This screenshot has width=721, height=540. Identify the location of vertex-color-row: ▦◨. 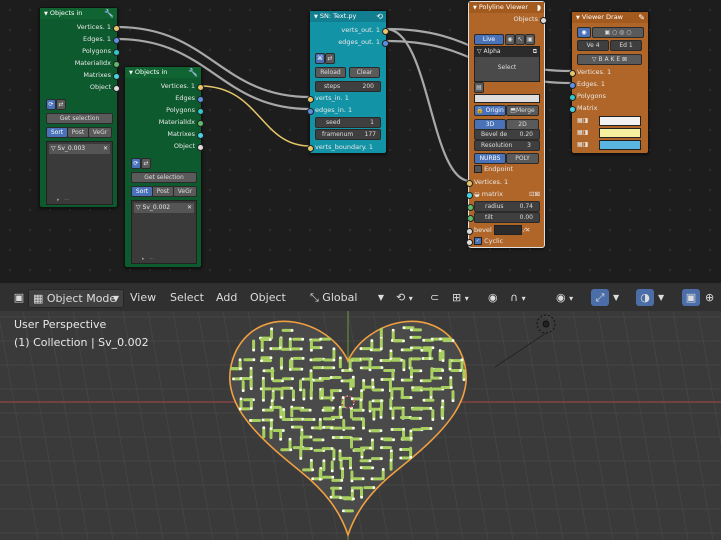
(609, 121).